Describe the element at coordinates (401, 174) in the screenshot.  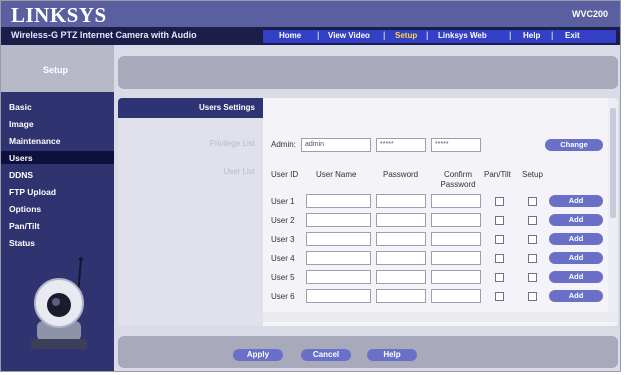
I see `header-password: Password` at that location.